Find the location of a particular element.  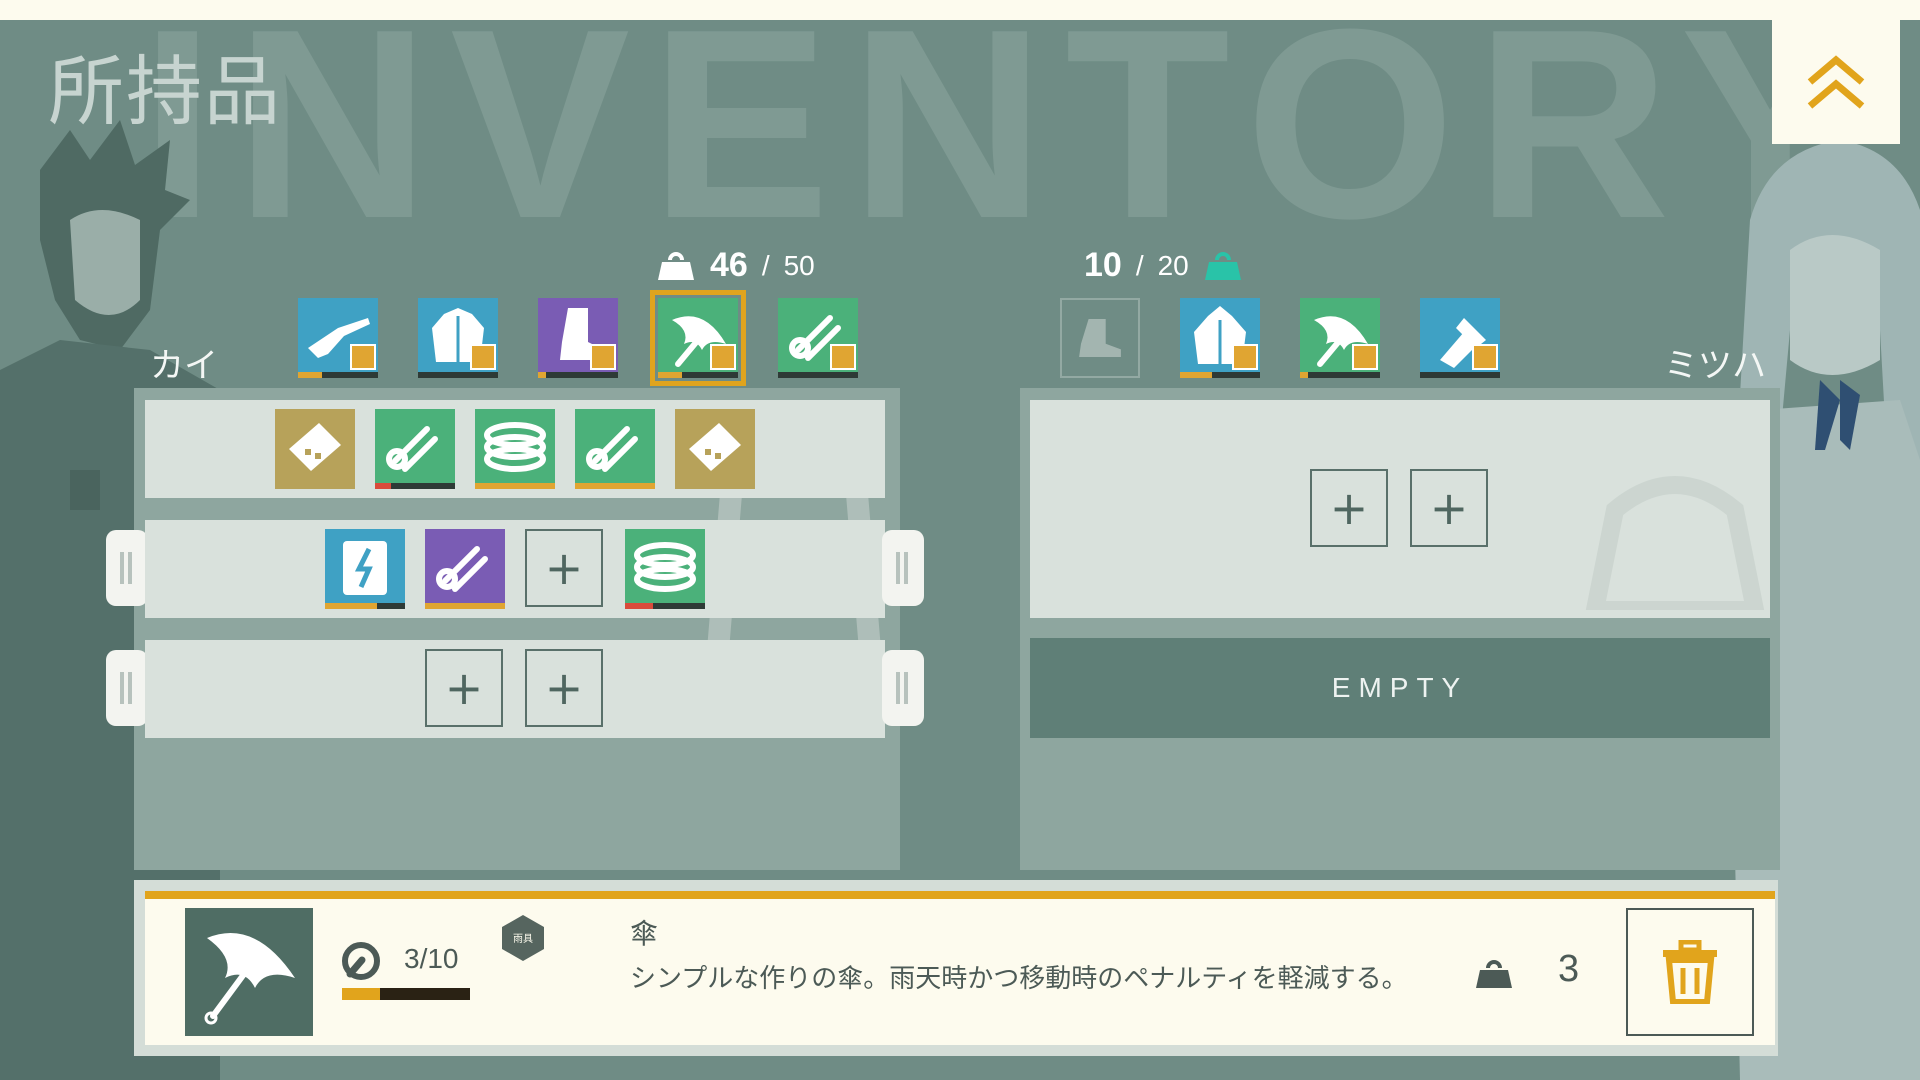

double-chevron-up-icon is located at coordinates (1836, 82).